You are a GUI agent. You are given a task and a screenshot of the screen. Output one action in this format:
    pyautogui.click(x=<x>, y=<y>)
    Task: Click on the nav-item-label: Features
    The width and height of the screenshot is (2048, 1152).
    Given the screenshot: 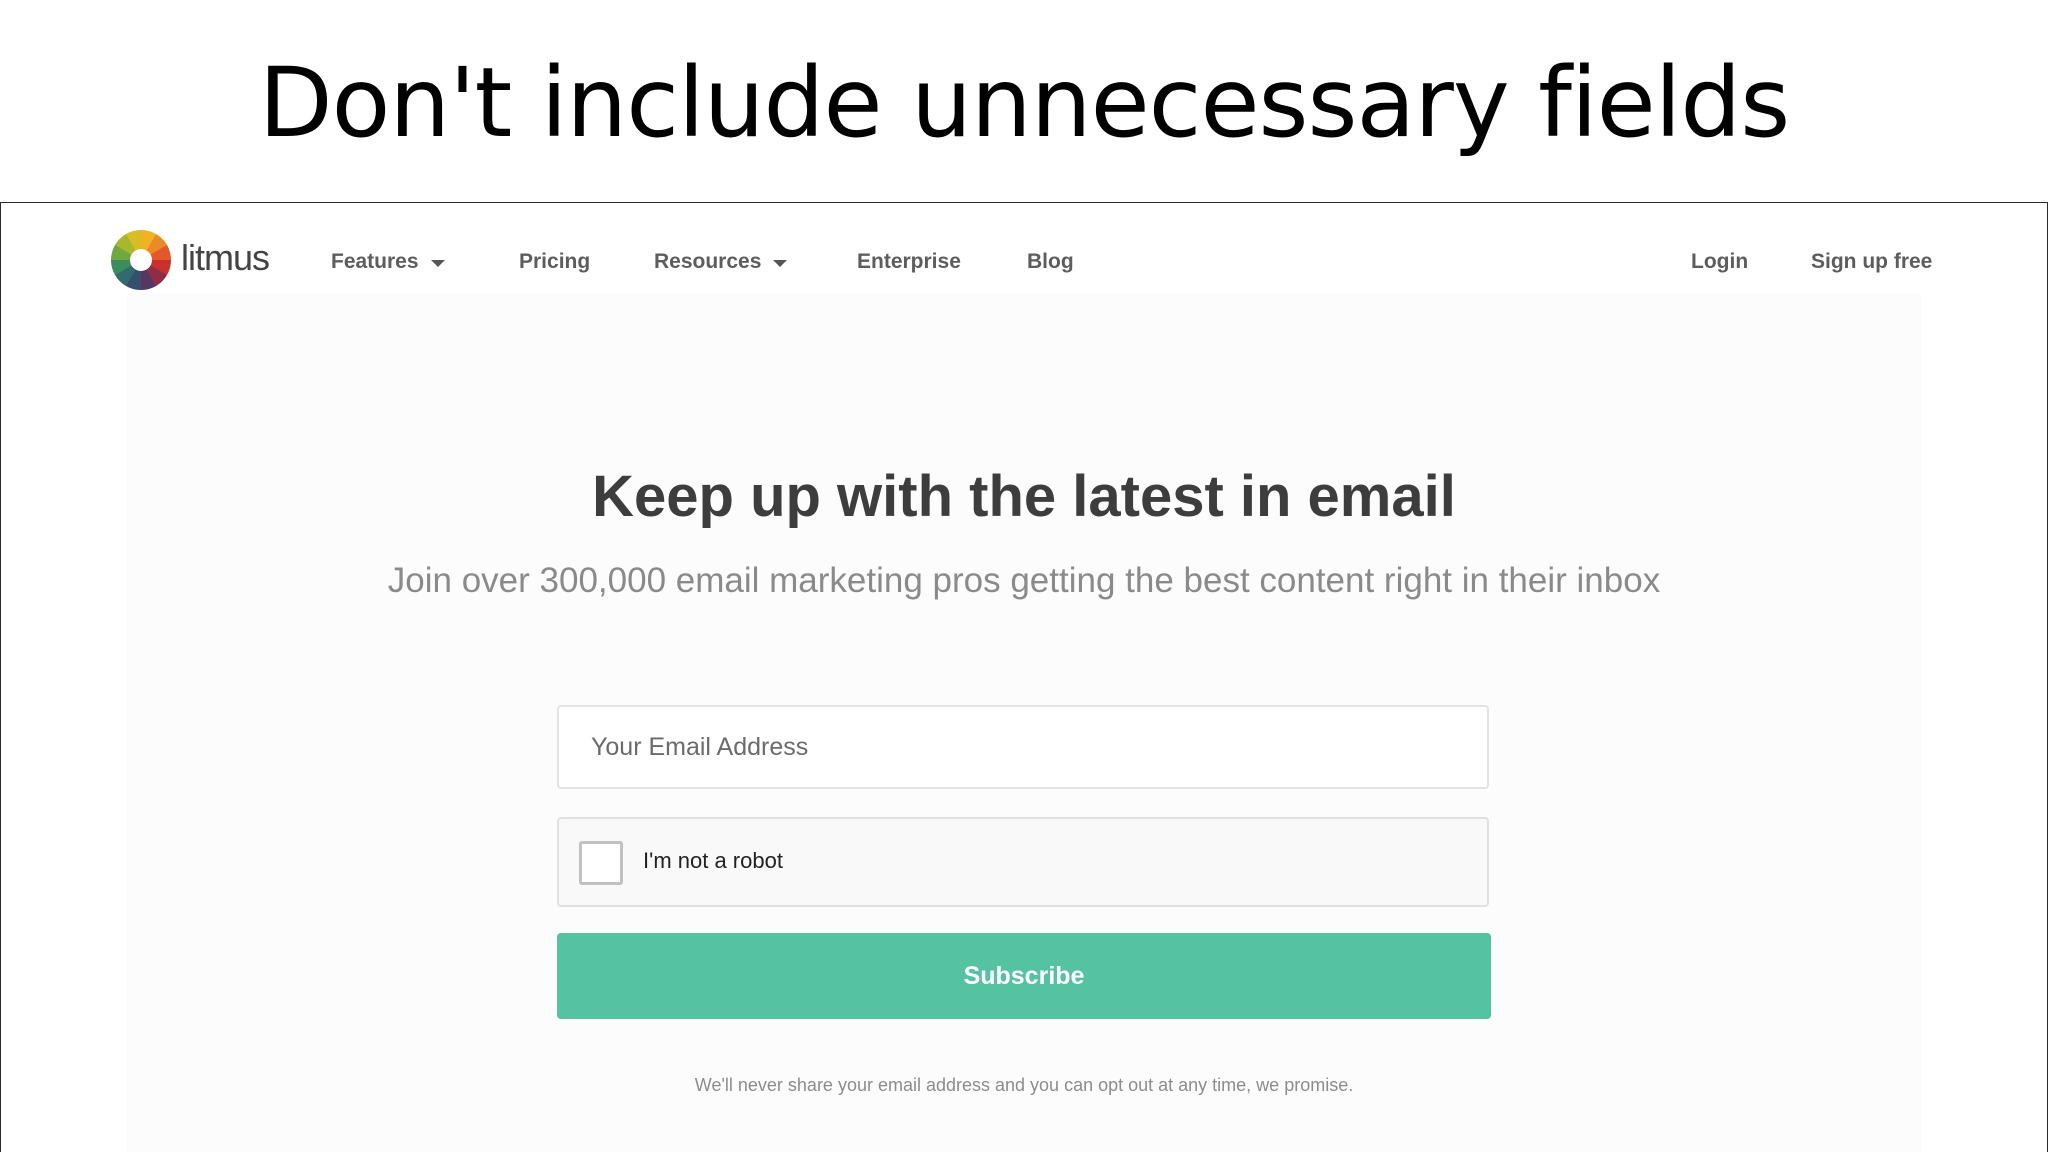 What is the action you would take?
    pyautogui.click(x=375, y=261)
    